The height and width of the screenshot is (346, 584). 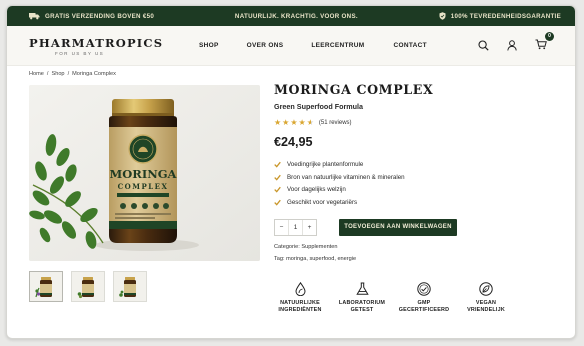 What do you see at coordinates (486, 297) in the screenshot?
I see `badge-vegan: VEGAN VRIENDELIJK` at bounding box center [486, 297].